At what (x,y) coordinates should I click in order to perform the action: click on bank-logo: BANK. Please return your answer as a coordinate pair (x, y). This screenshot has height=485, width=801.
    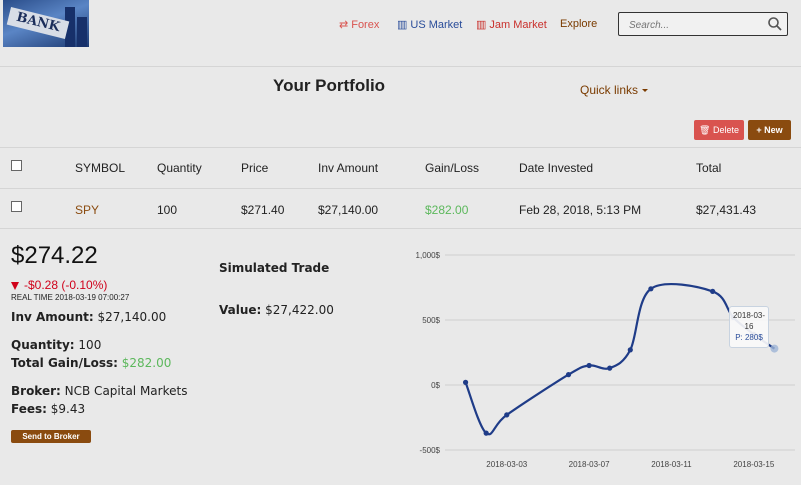
    Looking at the image, I should click on (46, 23).